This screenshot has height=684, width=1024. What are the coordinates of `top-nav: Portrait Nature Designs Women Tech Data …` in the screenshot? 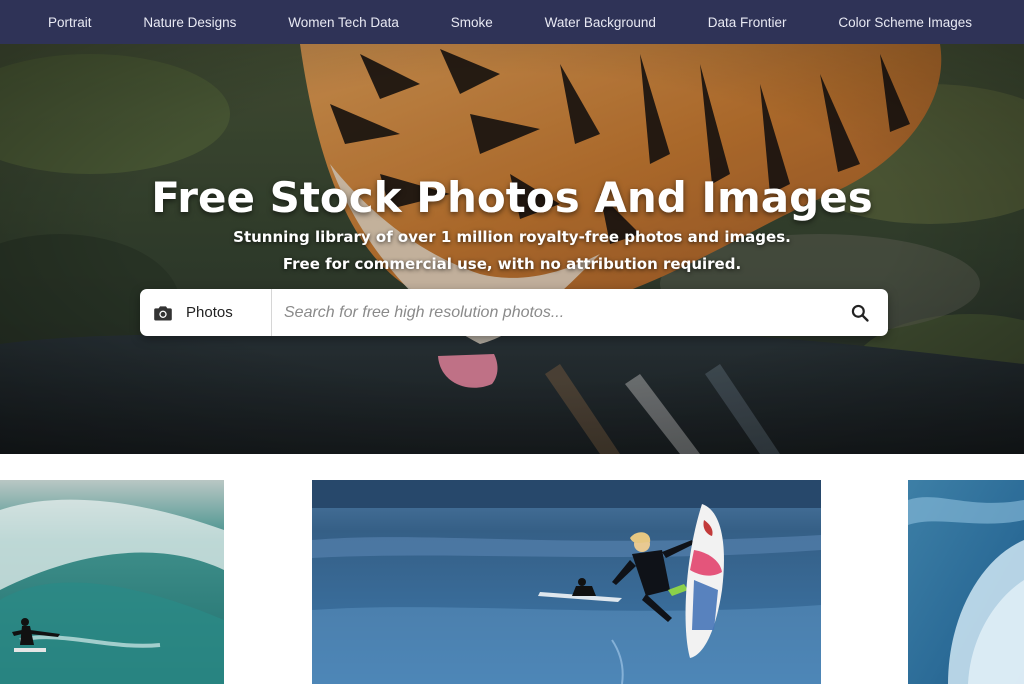 It's located at (512, 22).